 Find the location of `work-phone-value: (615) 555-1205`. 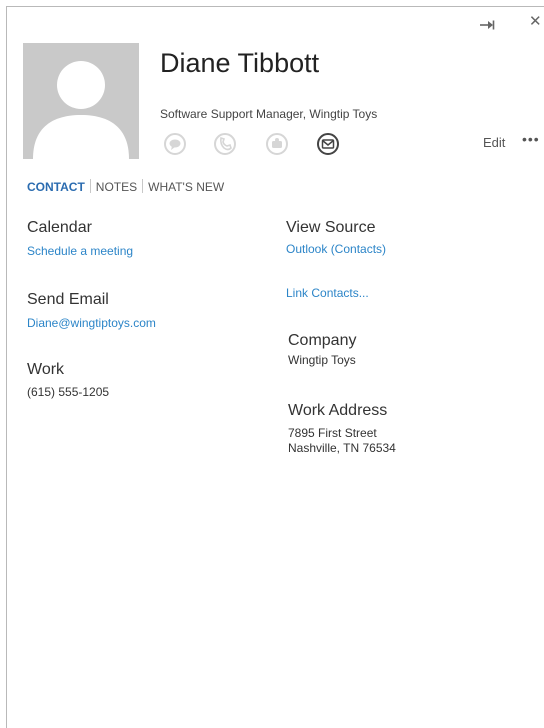

work-phone-value: (615) 555-1205 is located at coordinates (68, 392).